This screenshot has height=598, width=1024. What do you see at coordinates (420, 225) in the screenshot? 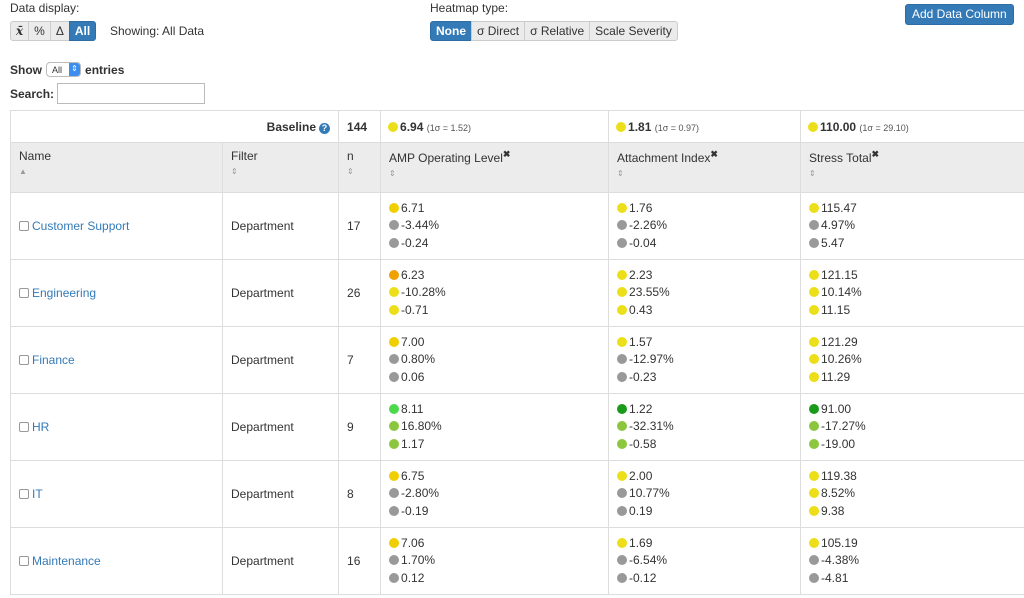
I see `metric-value: -3.44%` at bounding box center [420, 225].